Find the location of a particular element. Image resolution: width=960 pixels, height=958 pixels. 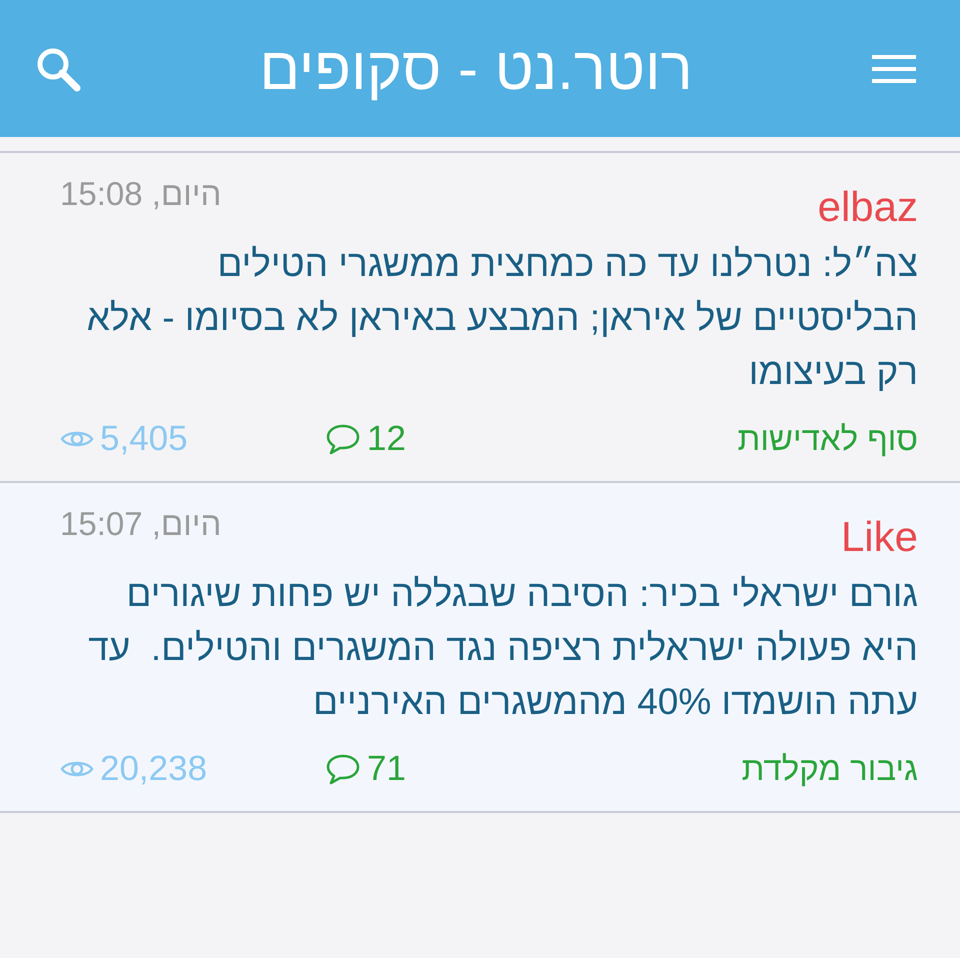

post-author: Like is located at coordinates (879, 537).